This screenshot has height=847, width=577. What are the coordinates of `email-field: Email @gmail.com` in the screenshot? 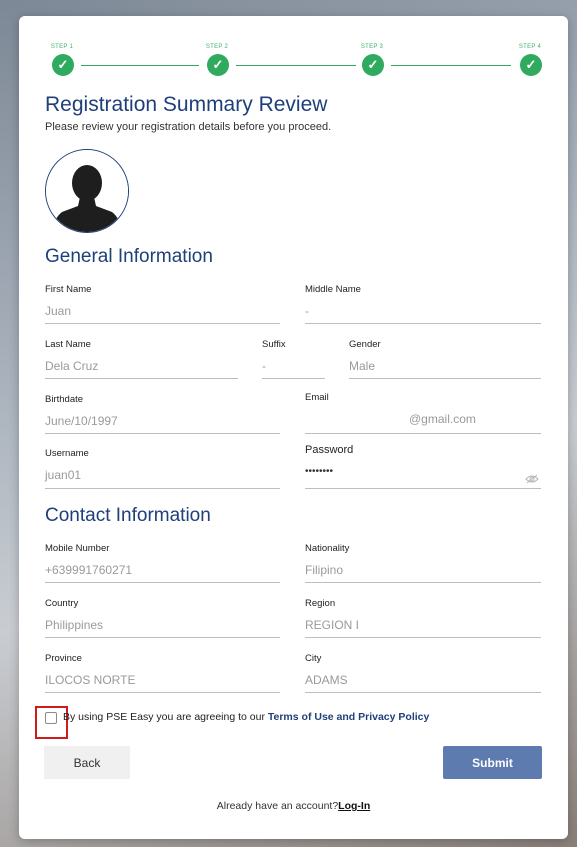 It's located at (423, 413).